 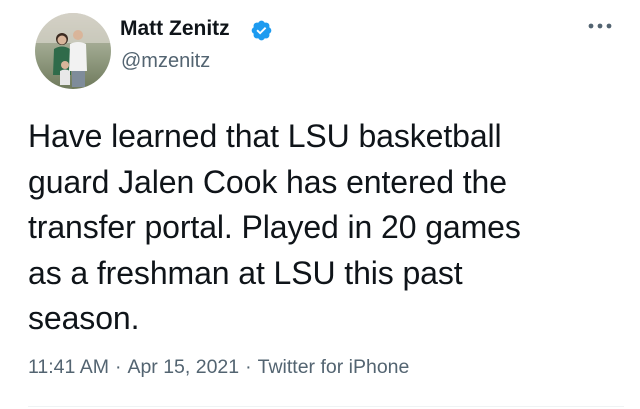 What do you see at coordinates (183, 367) in the screenshot?
I see `tweet-date: Apr 15, 2021` at bounding box center [183, 367].